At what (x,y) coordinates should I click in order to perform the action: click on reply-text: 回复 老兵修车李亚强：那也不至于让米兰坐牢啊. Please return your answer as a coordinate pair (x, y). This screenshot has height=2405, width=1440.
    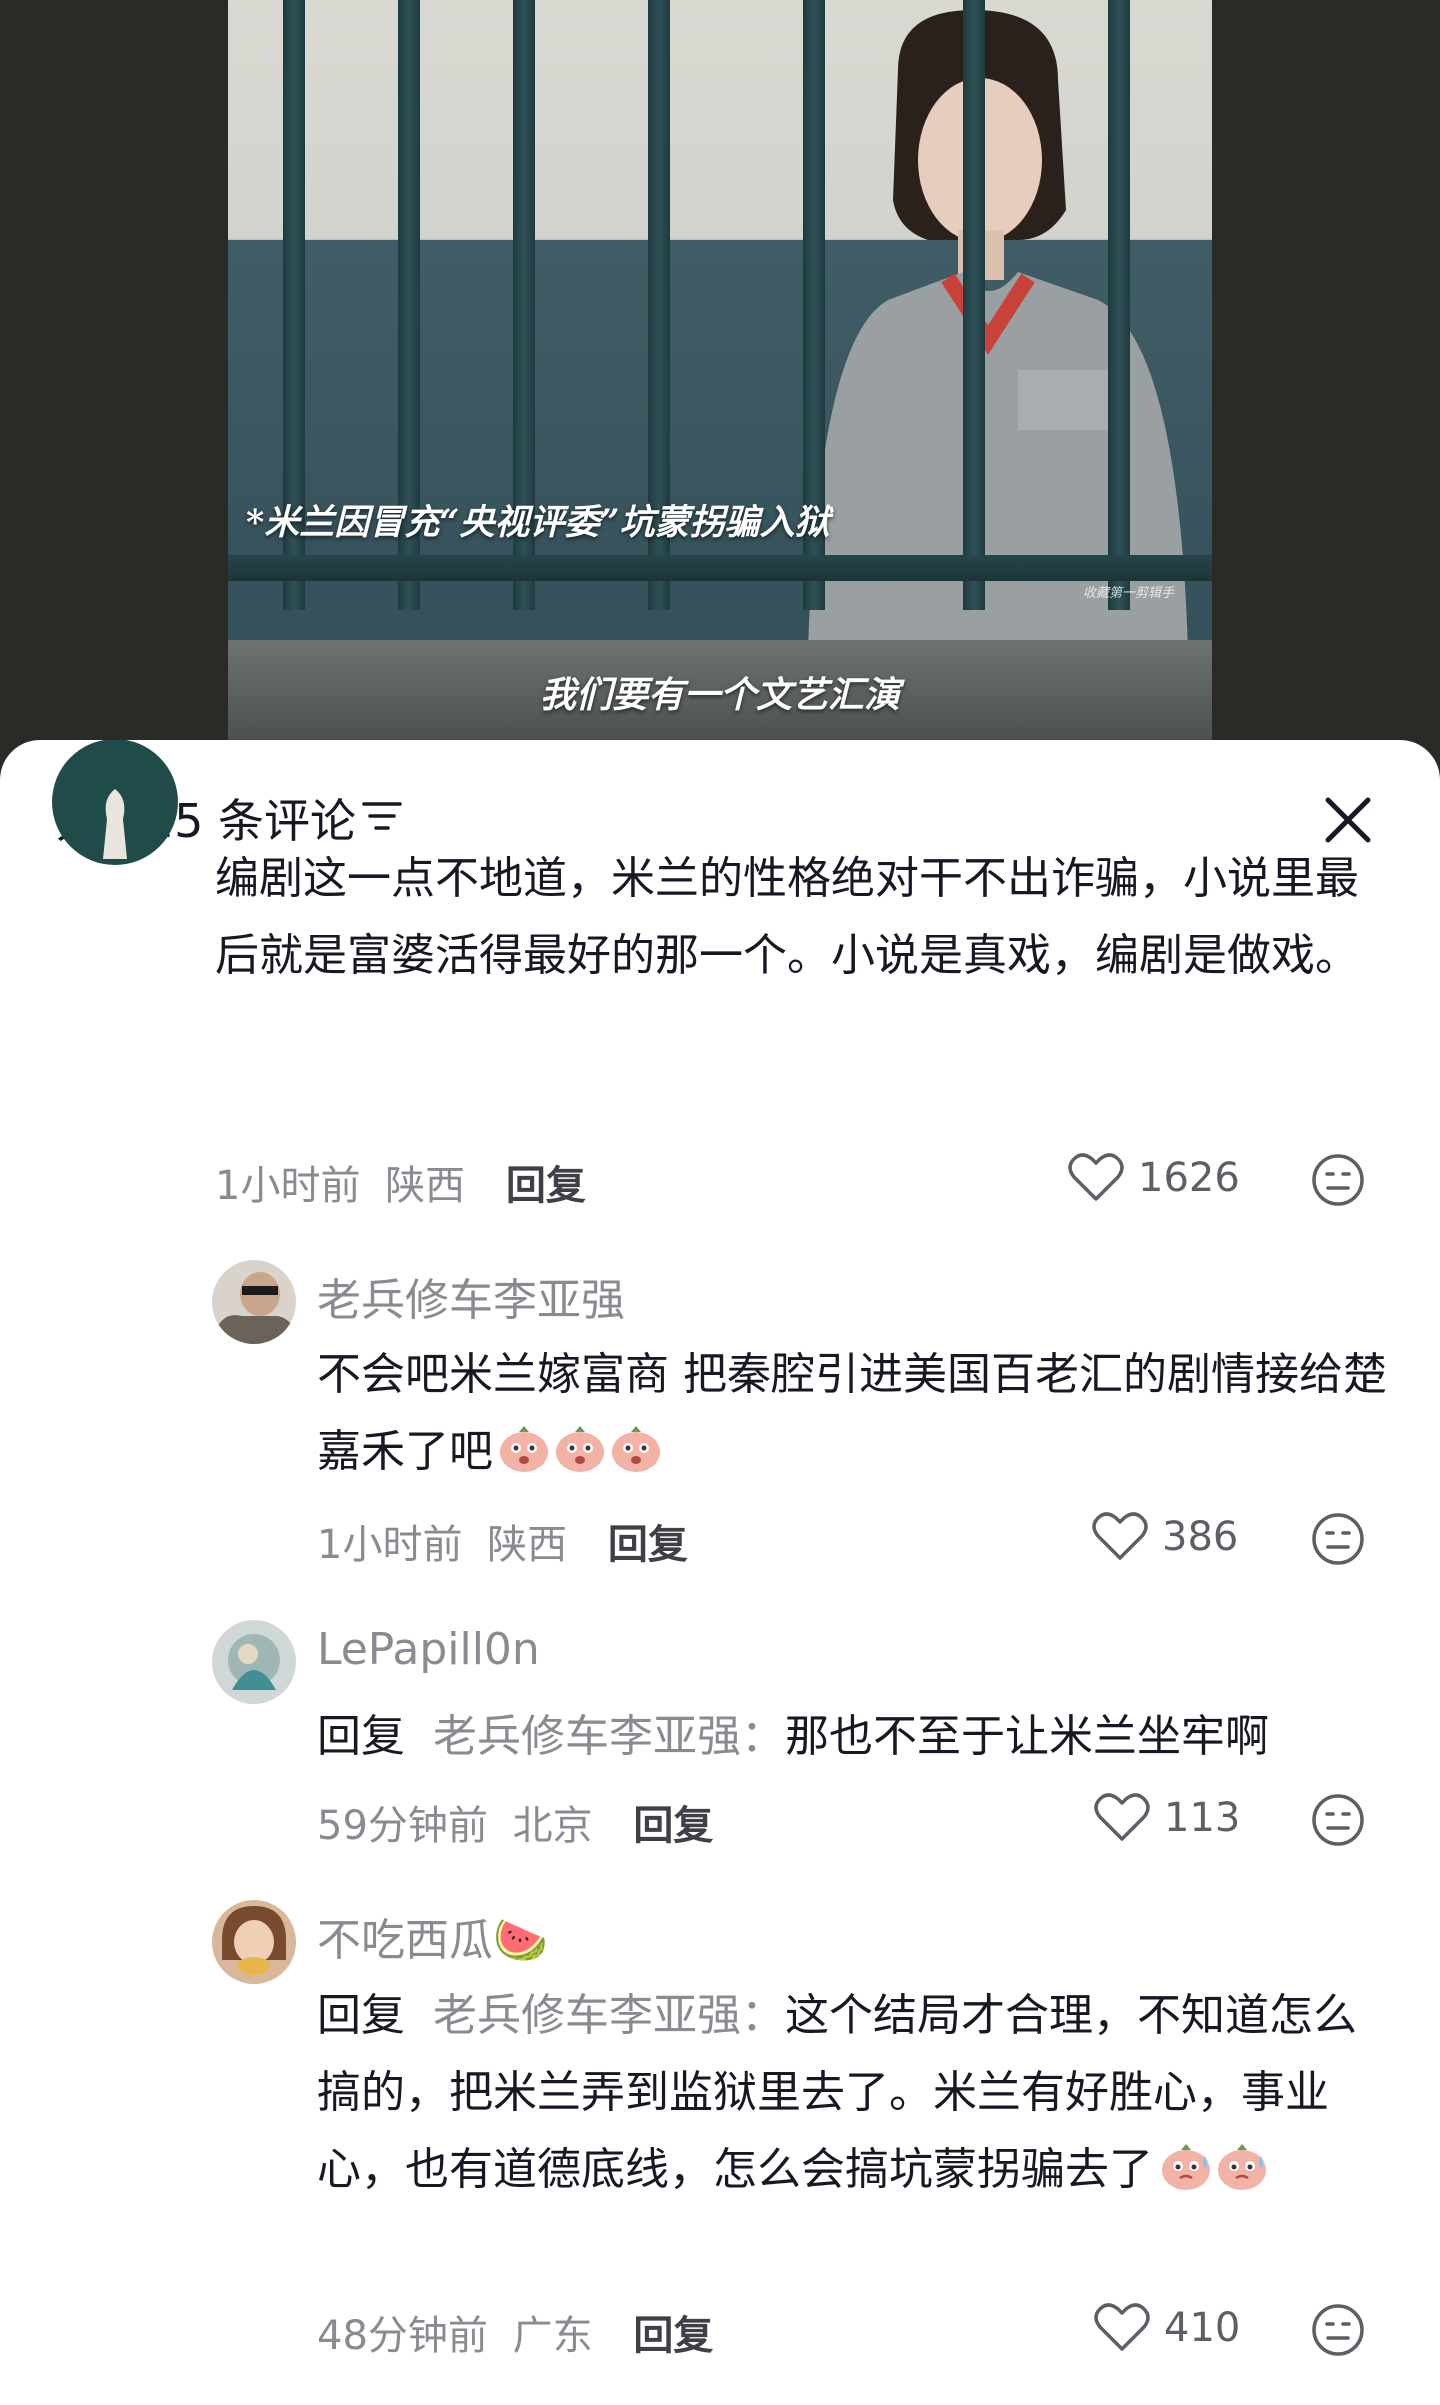
    Looking at the image, I should click on (857, 1736).